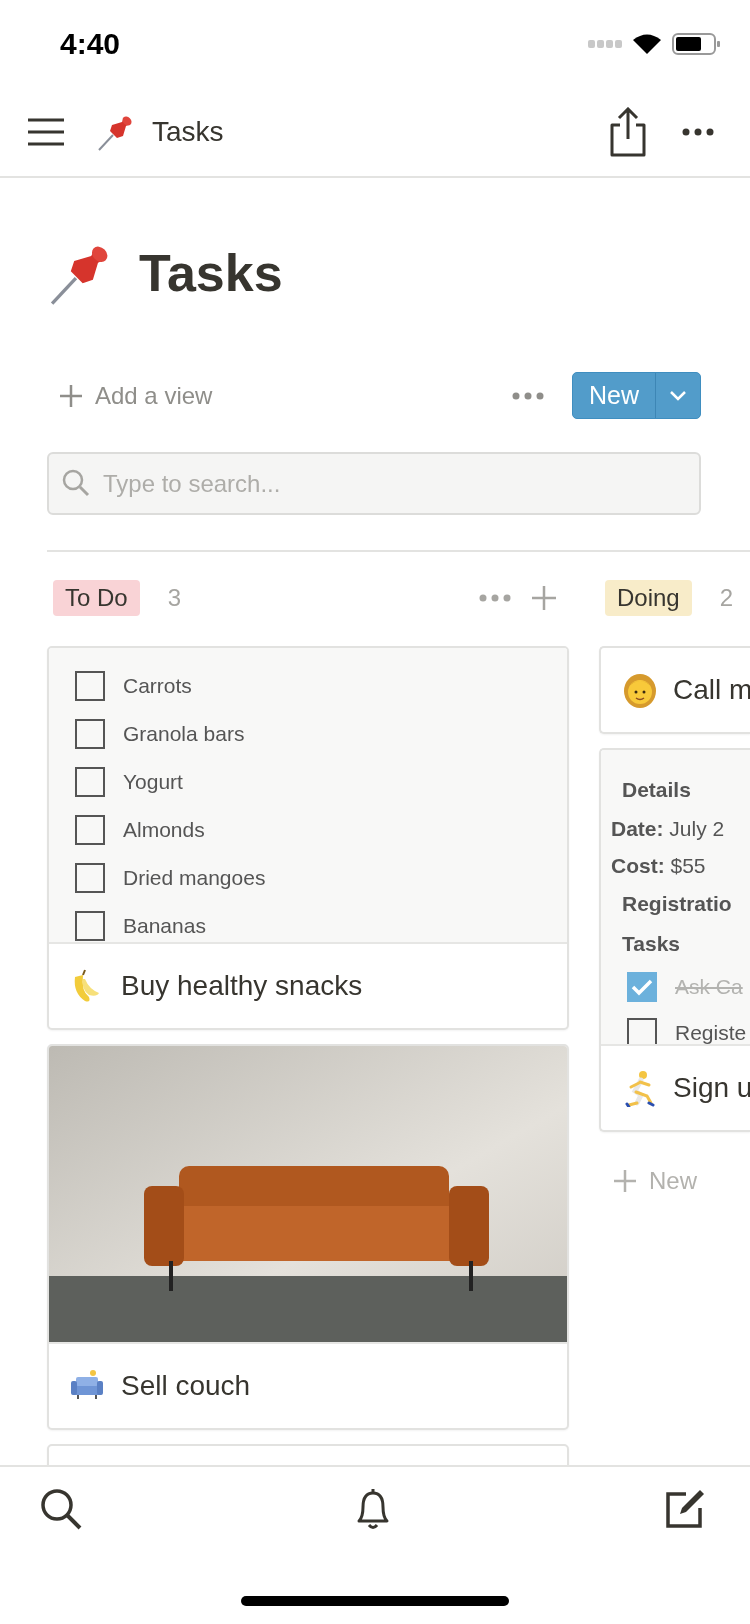  What do you see at coordinates (164, 926) in the screenshot?
I see `checklist-item-text: Bananas` at bounding box center [164, 926].